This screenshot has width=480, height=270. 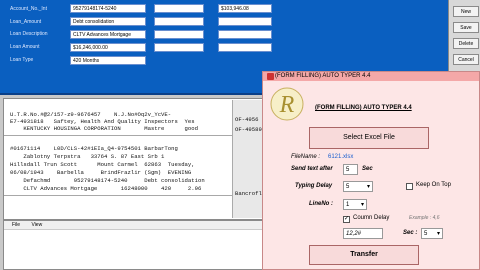 What do you see at coordinates (369, 138) in the screenshot?
I see `select-excel-file-button: Select Excel File` at bounding box center [369, 138].